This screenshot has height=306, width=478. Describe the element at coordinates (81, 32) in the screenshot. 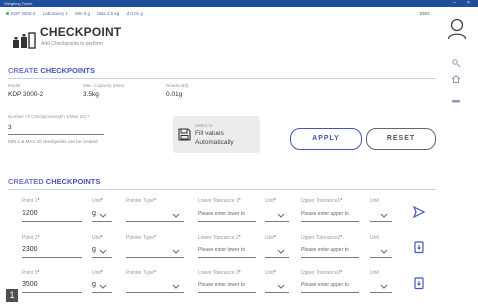

I see `page-title: CHECKPOINT` at that location.